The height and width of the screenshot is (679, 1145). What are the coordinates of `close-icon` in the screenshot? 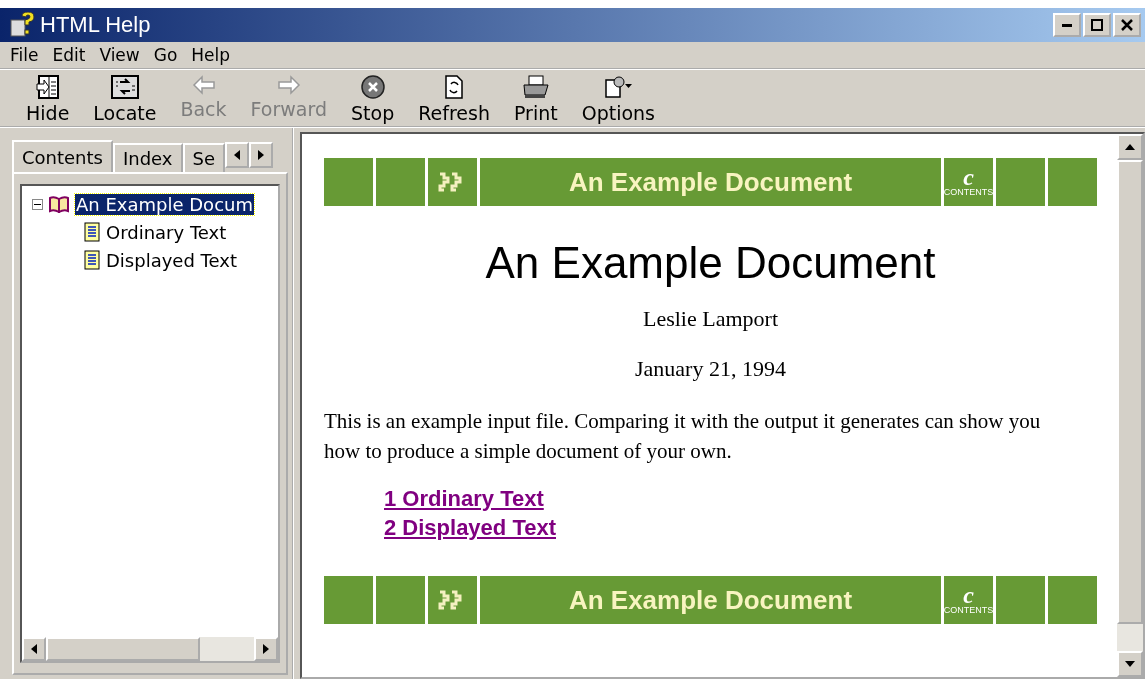 It's located at (1127, 25).